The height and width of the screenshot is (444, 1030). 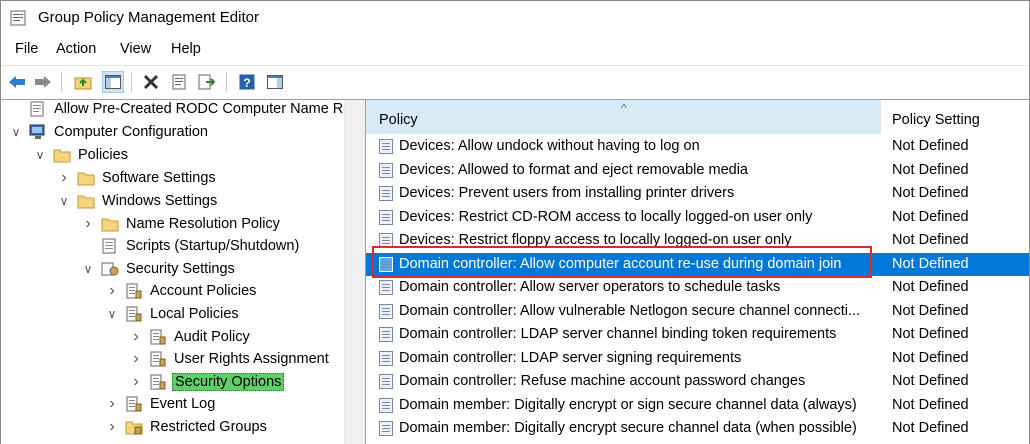 I want to click on tree-item: › User Rights Assignment, so click(x=230, y=359).